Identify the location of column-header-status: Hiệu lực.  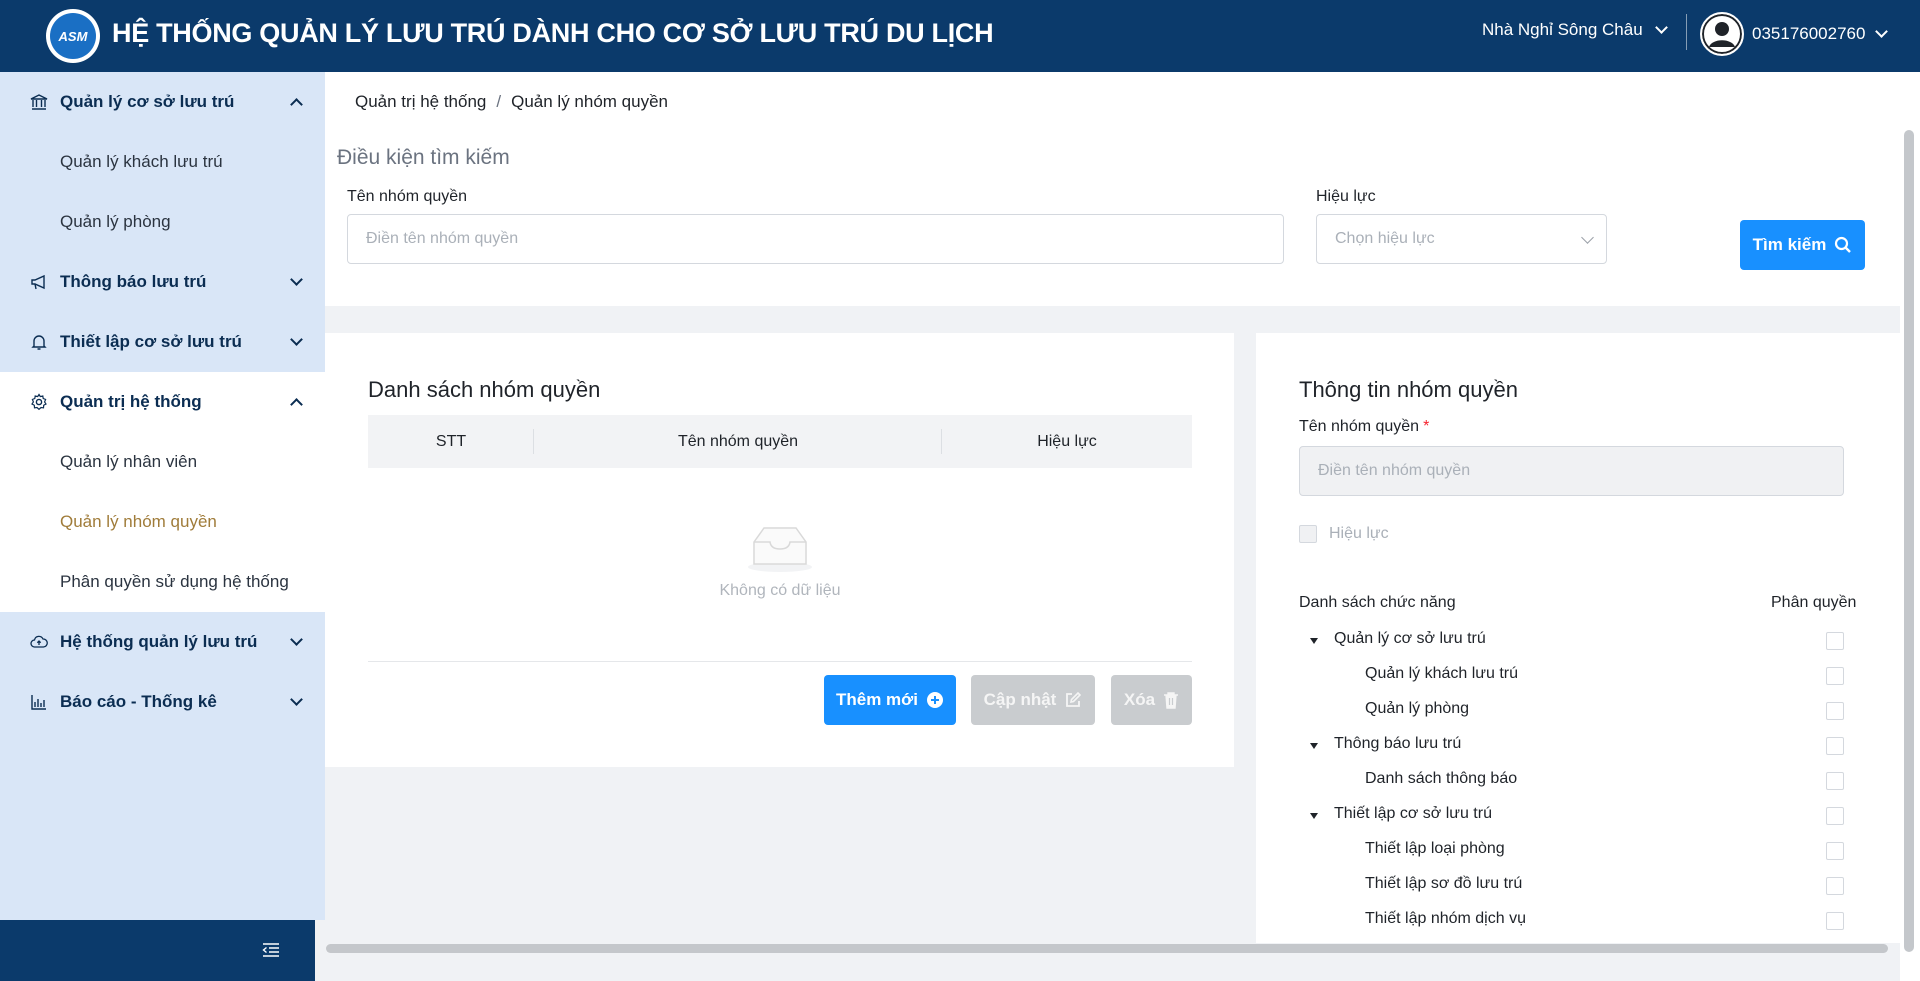
(1067, 441).